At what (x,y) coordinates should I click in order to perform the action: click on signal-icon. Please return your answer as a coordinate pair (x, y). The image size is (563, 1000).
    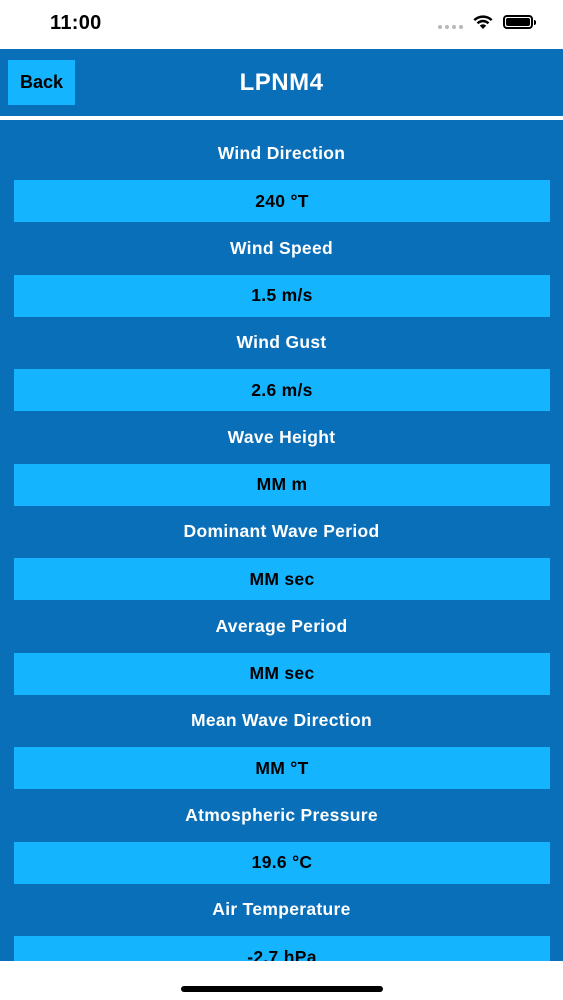
    Looking at the image, I should click on (450, 22).